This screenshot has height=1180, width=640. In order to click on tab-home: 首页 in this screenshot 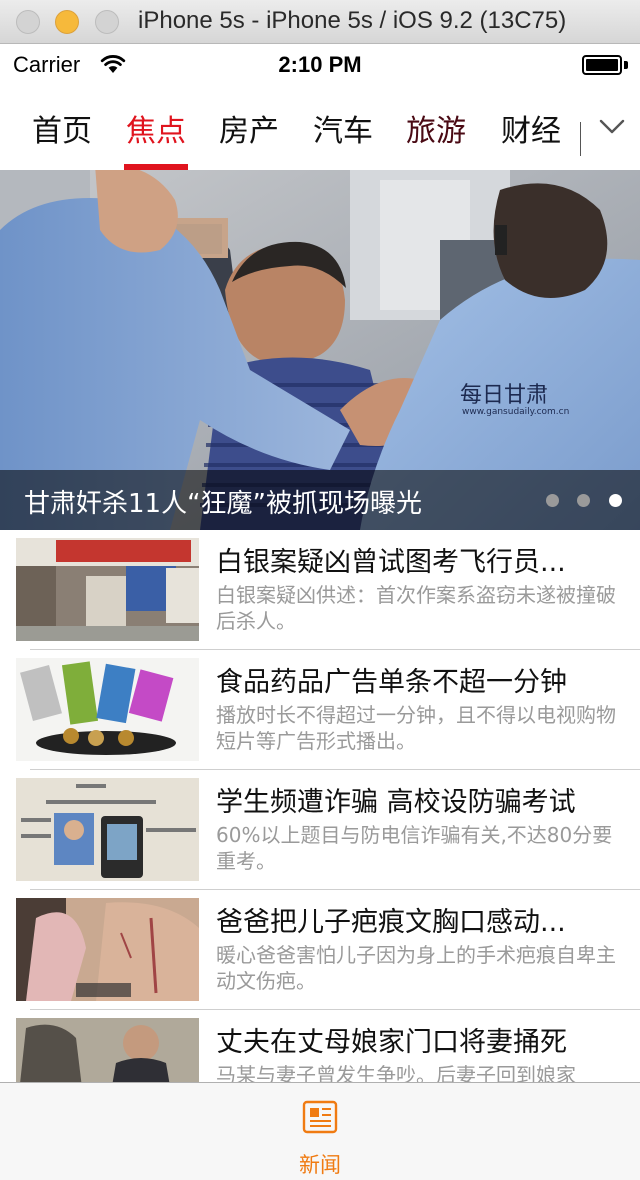, I will do `click(62, 128)`.